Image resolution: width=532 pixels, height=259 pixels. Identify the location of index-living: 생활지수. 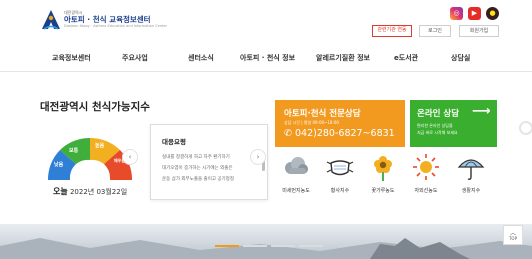
(471, 175).